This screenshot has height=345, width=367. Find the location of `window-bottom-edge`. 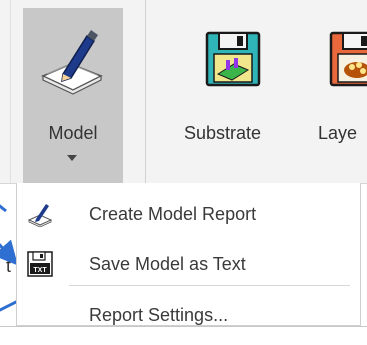

window-bottom-edge is located at coordinates (183, 326).